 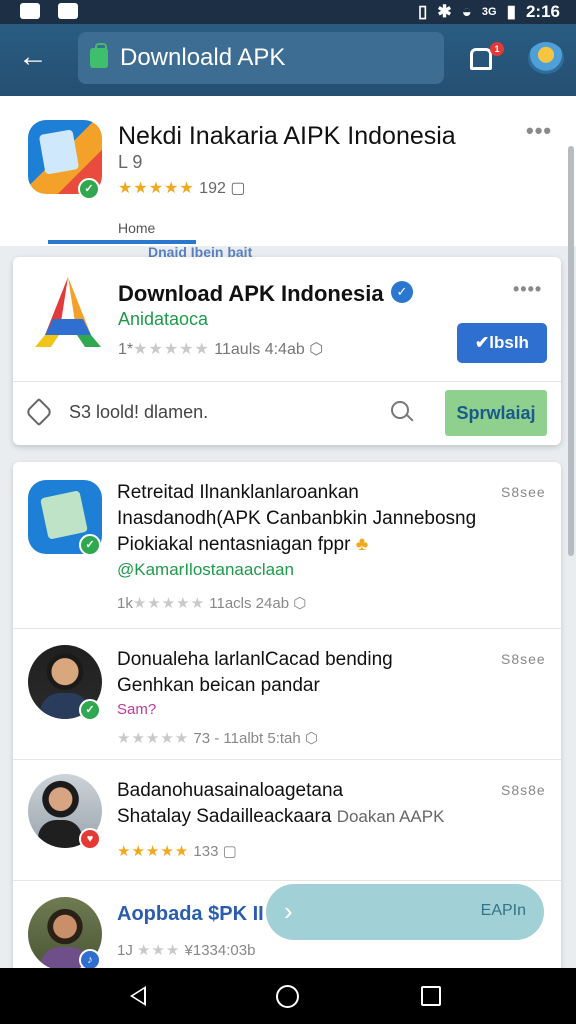 I want to click on app-notification-icon, so click(x=30, y=11).